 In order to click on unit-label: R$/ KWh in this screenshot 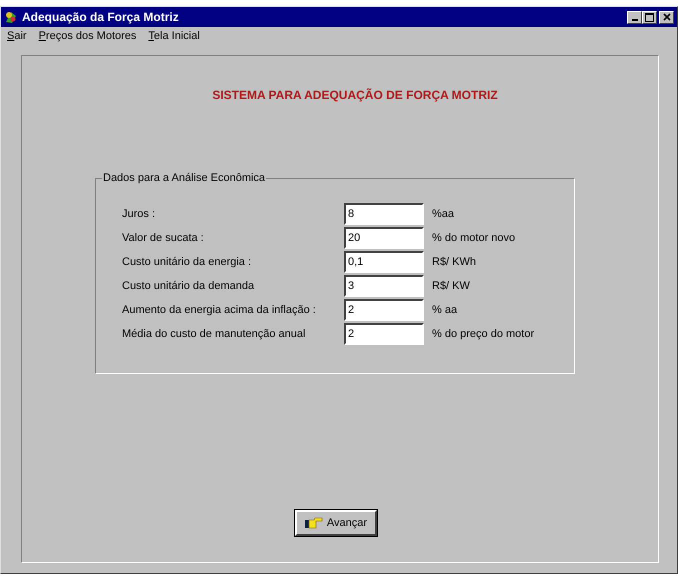, I will do `click(454, 262)`.